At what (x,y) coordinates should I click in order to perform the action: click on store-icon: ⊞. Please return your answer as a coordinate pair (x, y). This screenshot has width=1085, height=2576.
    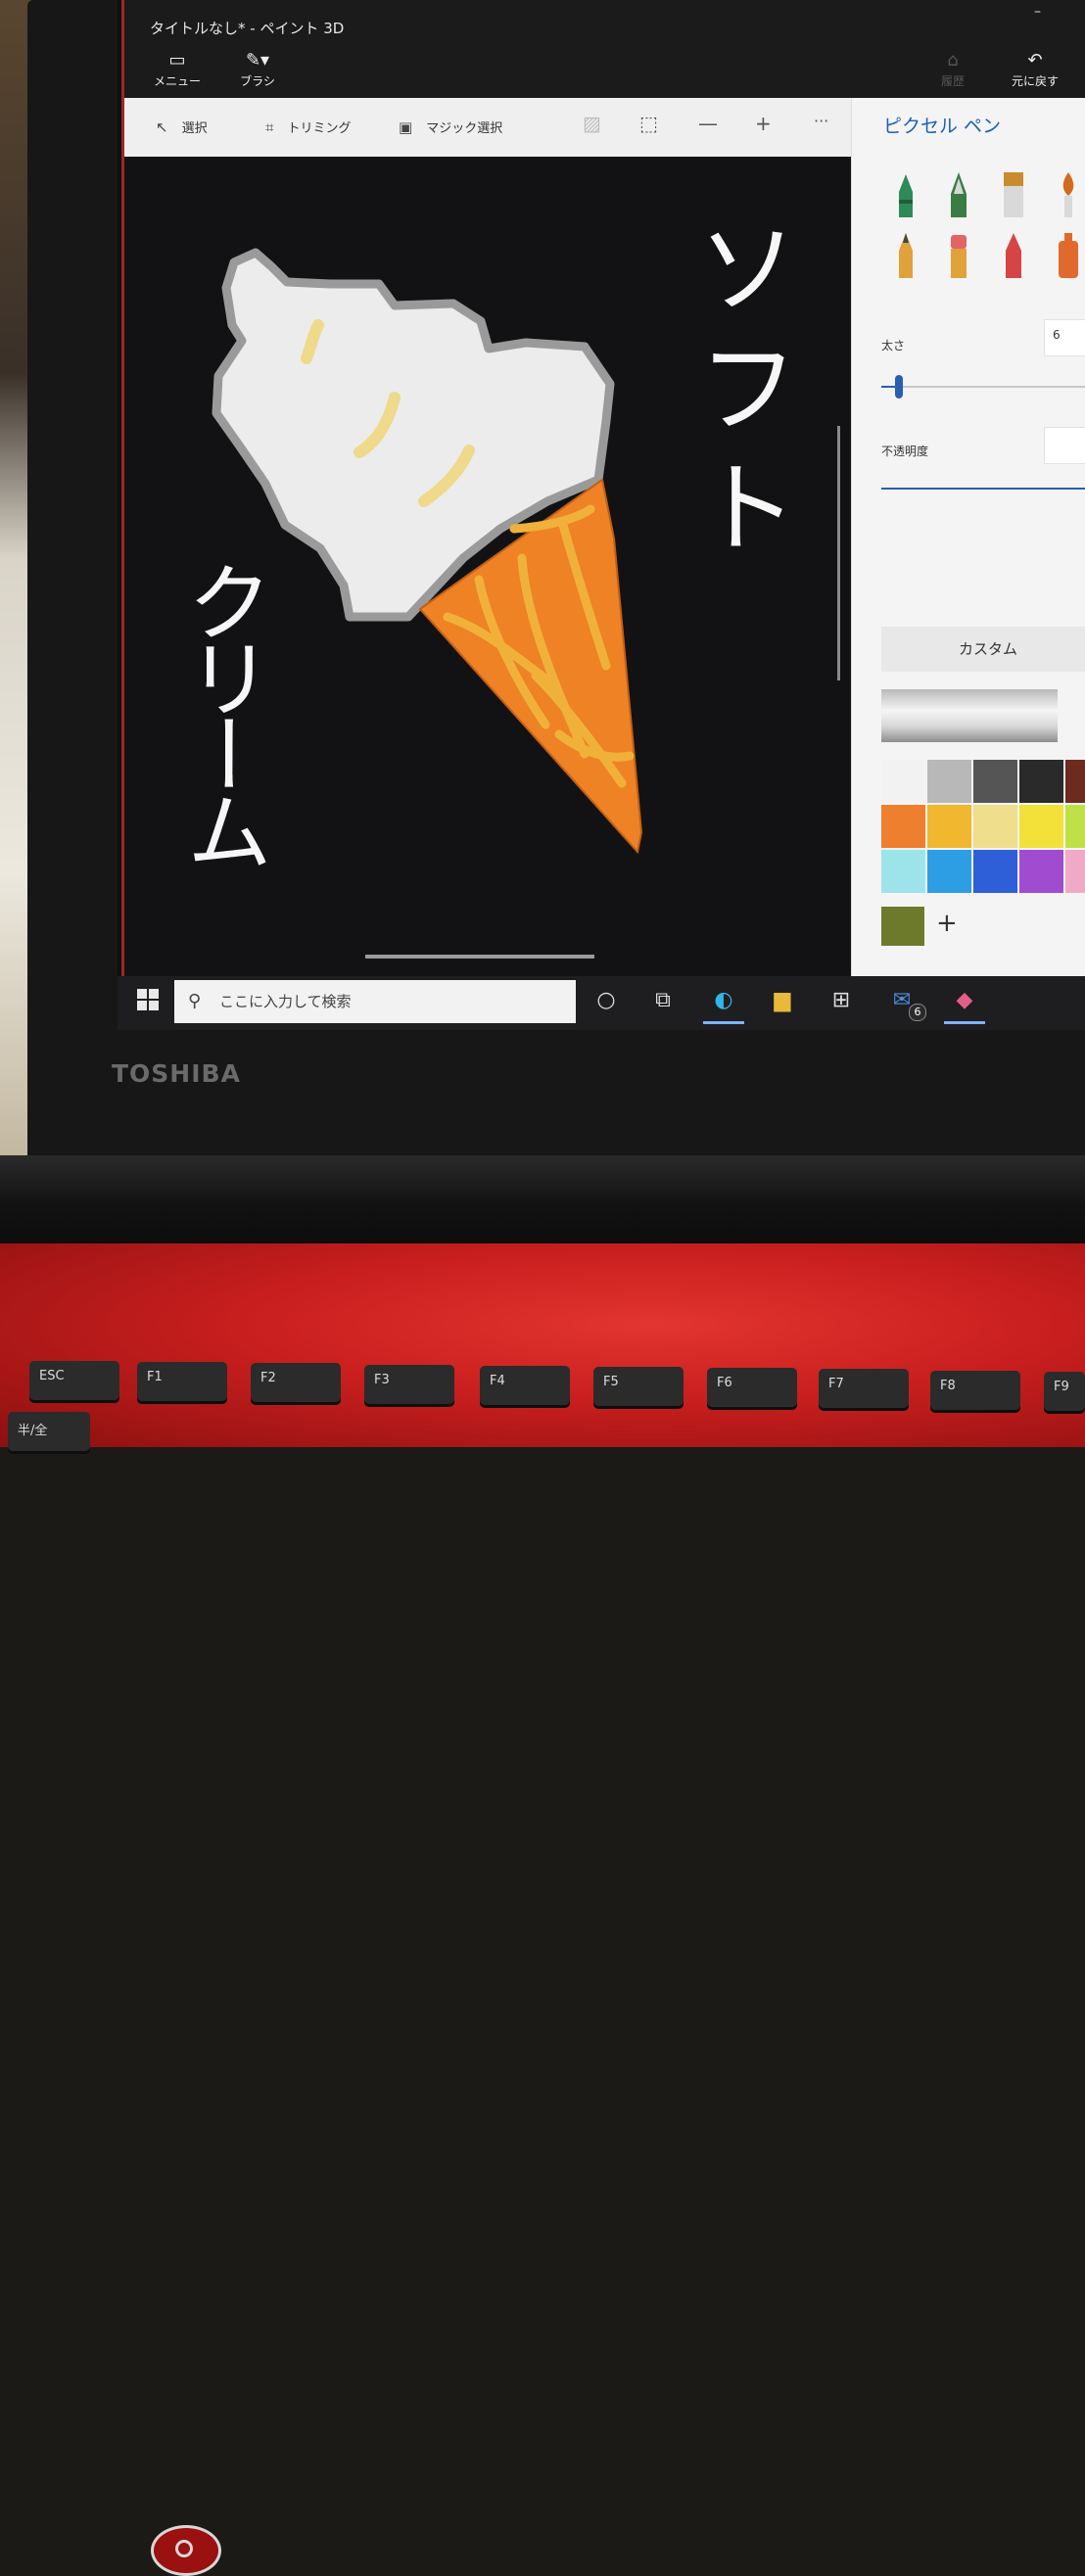
    Looking at the image, I should click on (841, 1000).